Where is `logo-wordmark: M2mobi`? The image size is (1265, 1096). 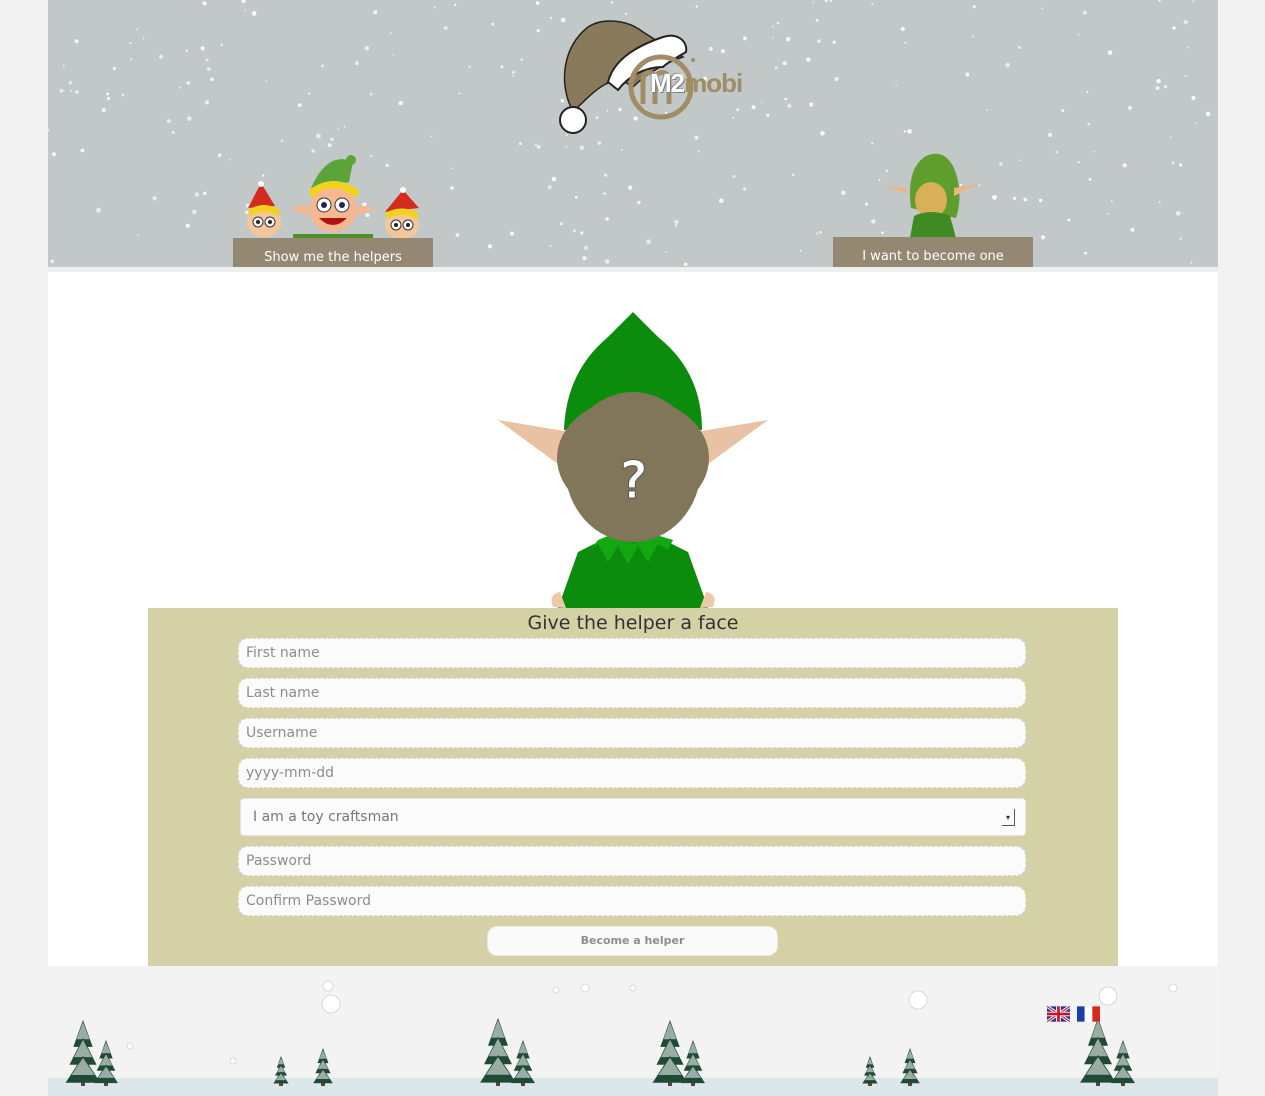 logo-wordmark: M2mobi is located at coordinates (696, 83).